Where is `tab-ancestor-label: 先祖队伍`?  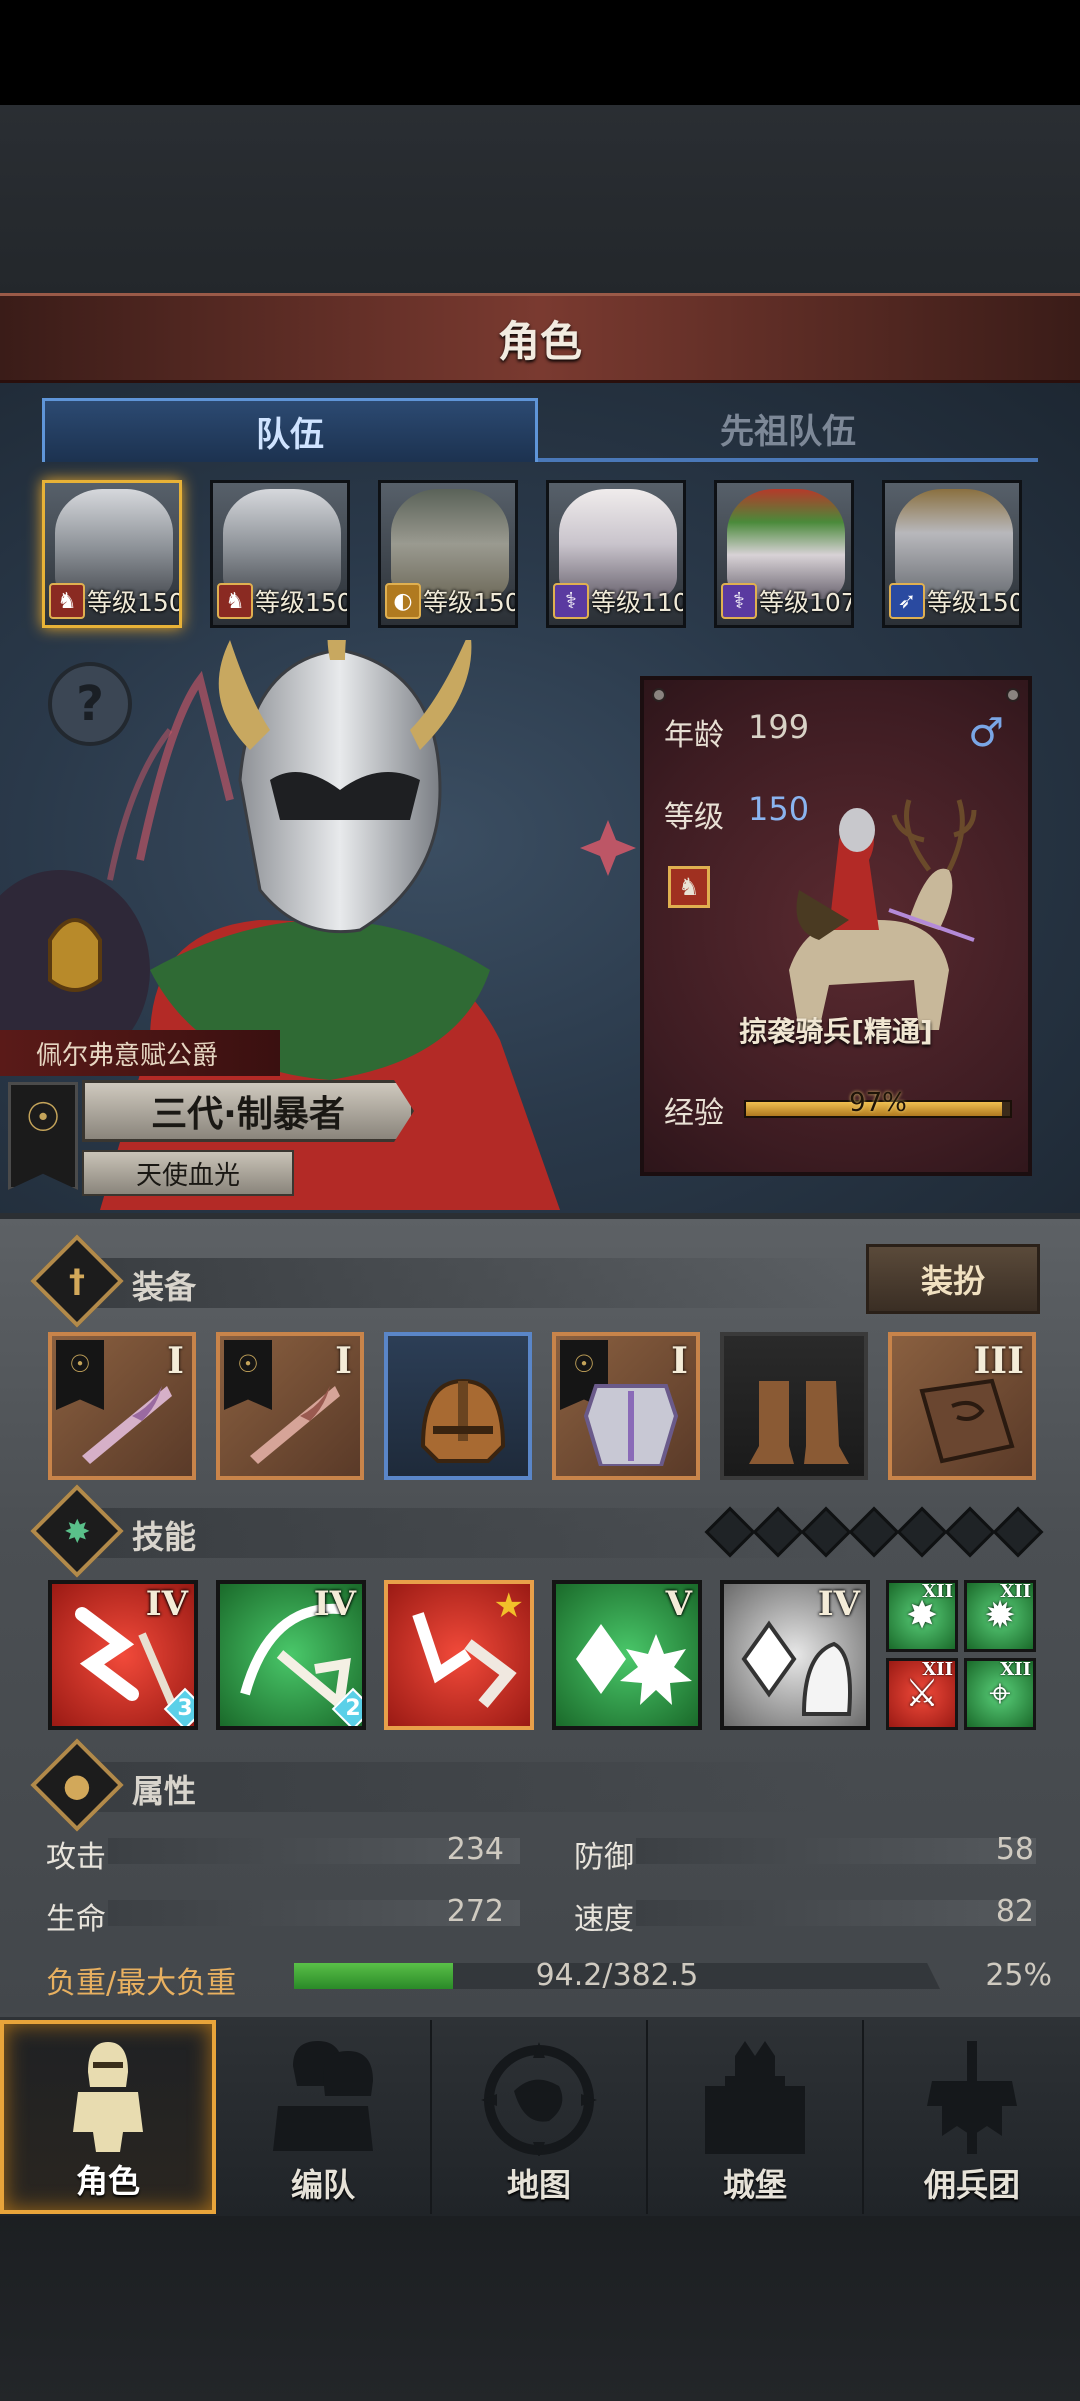 tab-ancestor-label: 先祖队伍 is located at coordinates (788, 431).